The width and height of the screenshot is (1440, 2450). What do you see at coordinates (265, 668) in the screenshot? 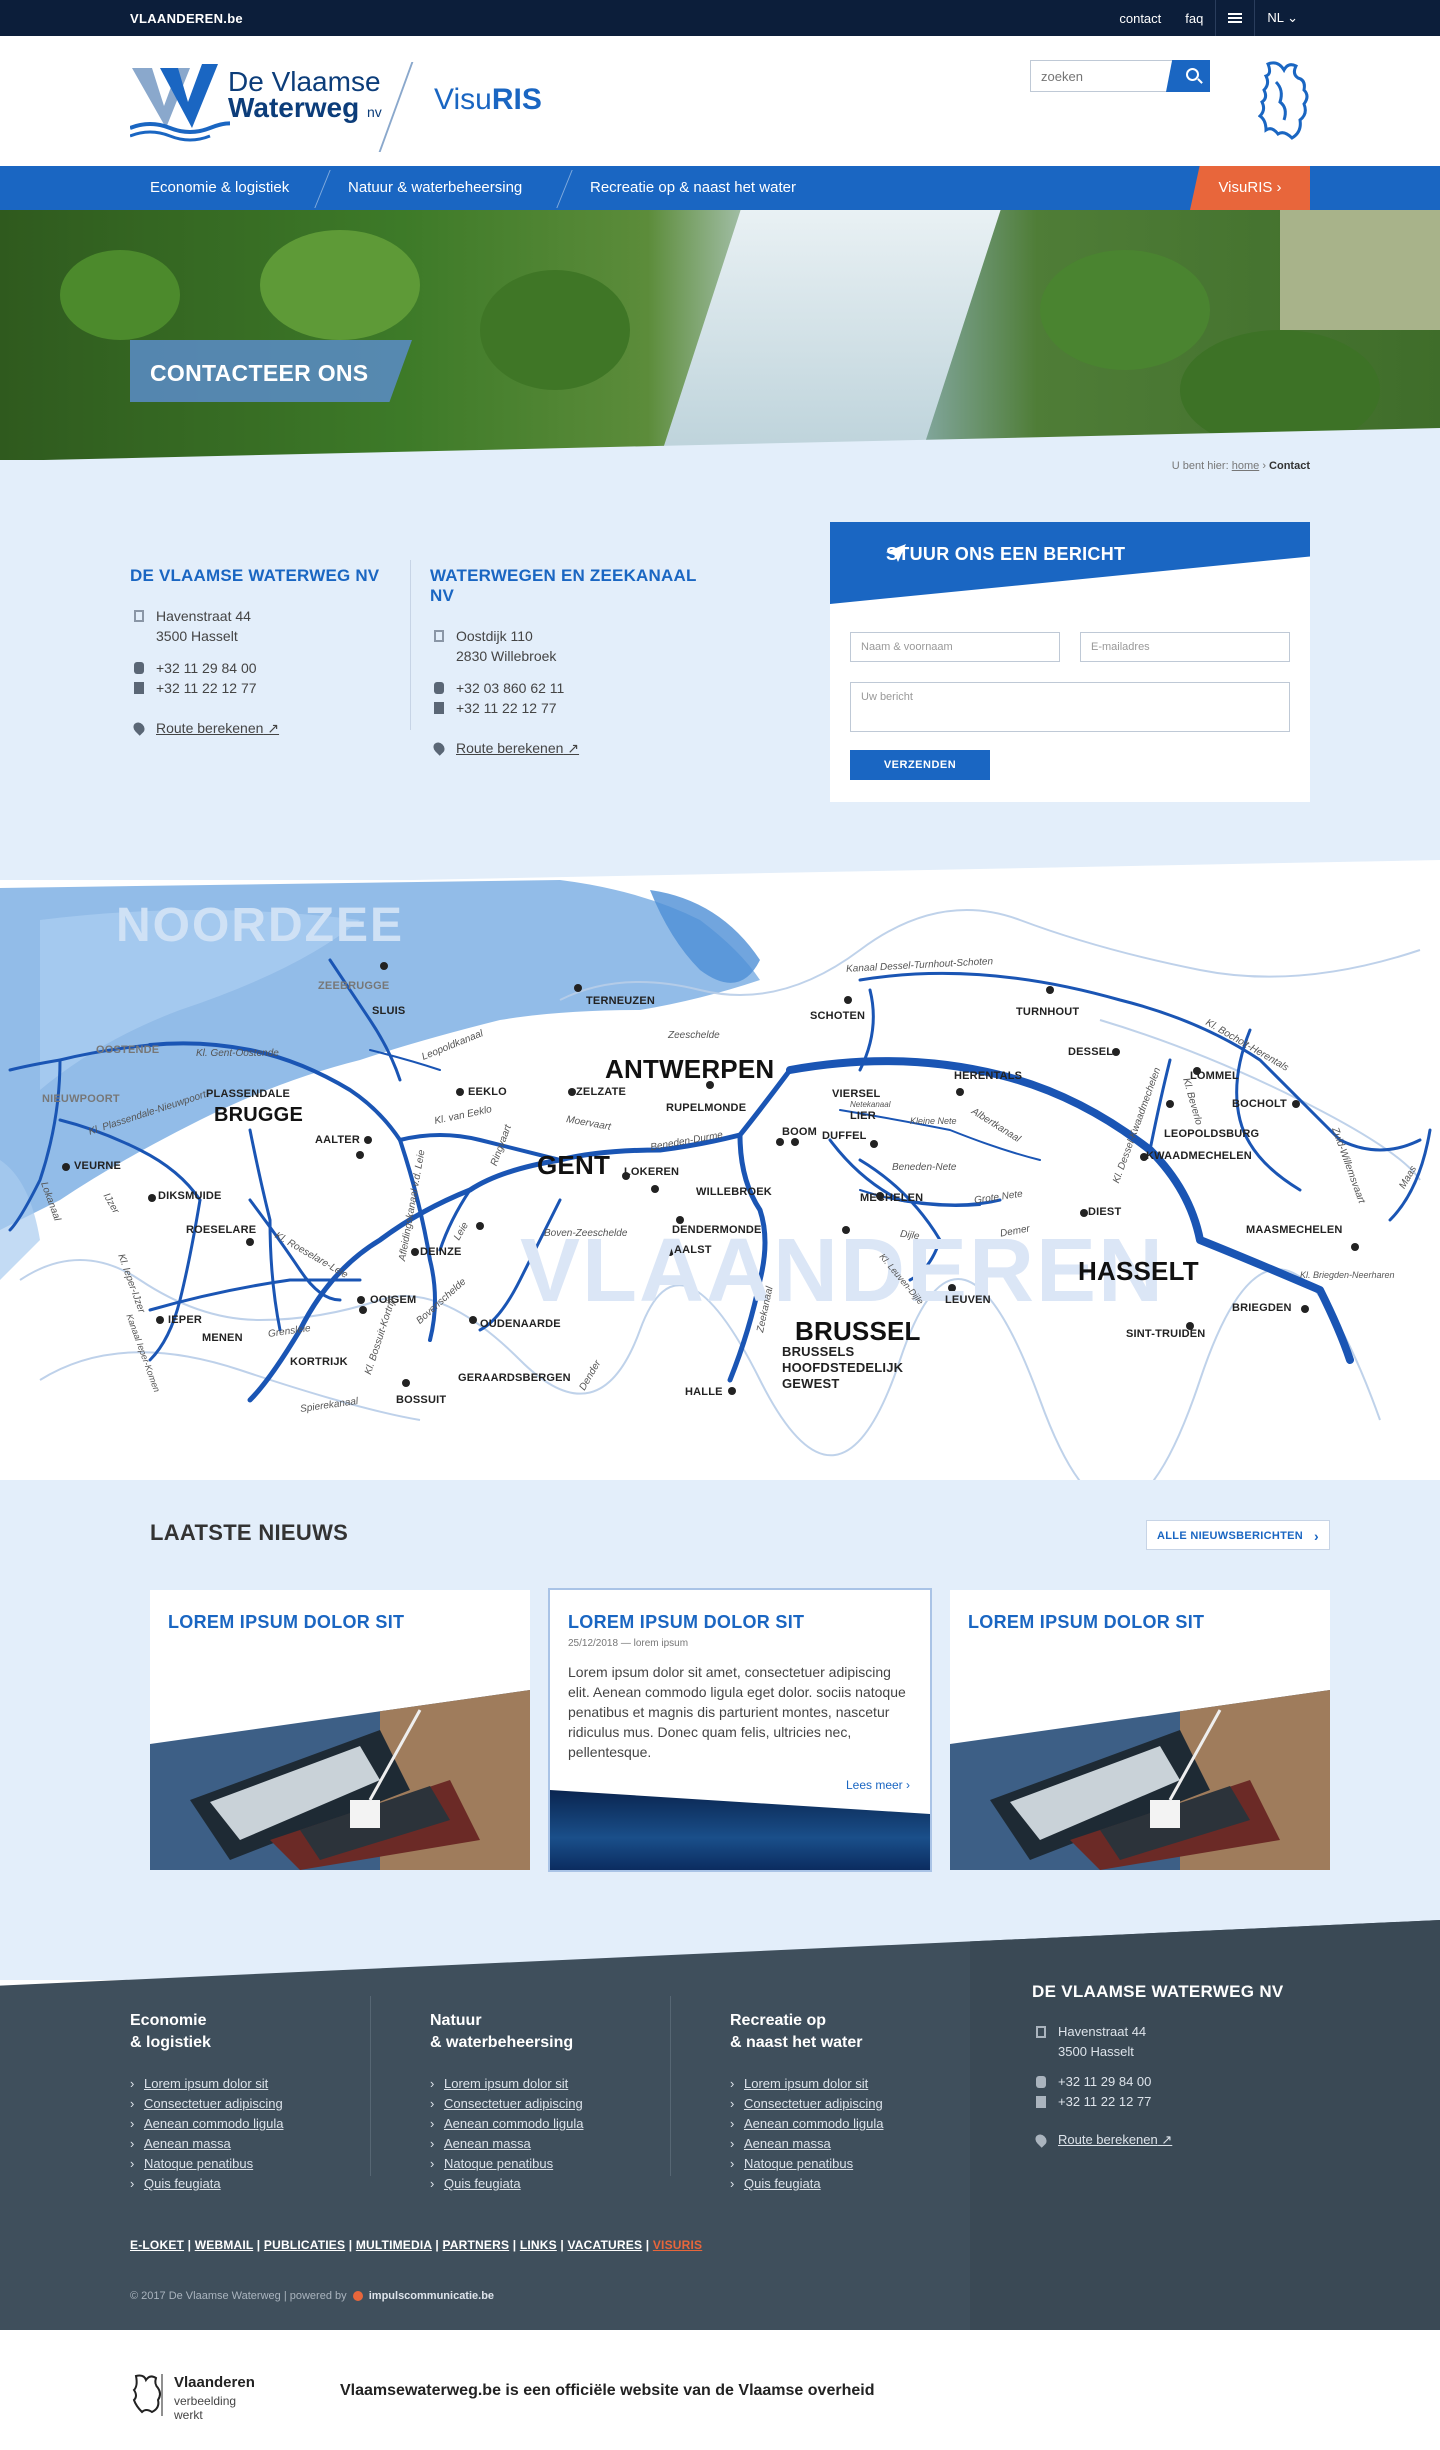
I see `phone: +32 11 29 84 00` at bounding box center [265, 668].